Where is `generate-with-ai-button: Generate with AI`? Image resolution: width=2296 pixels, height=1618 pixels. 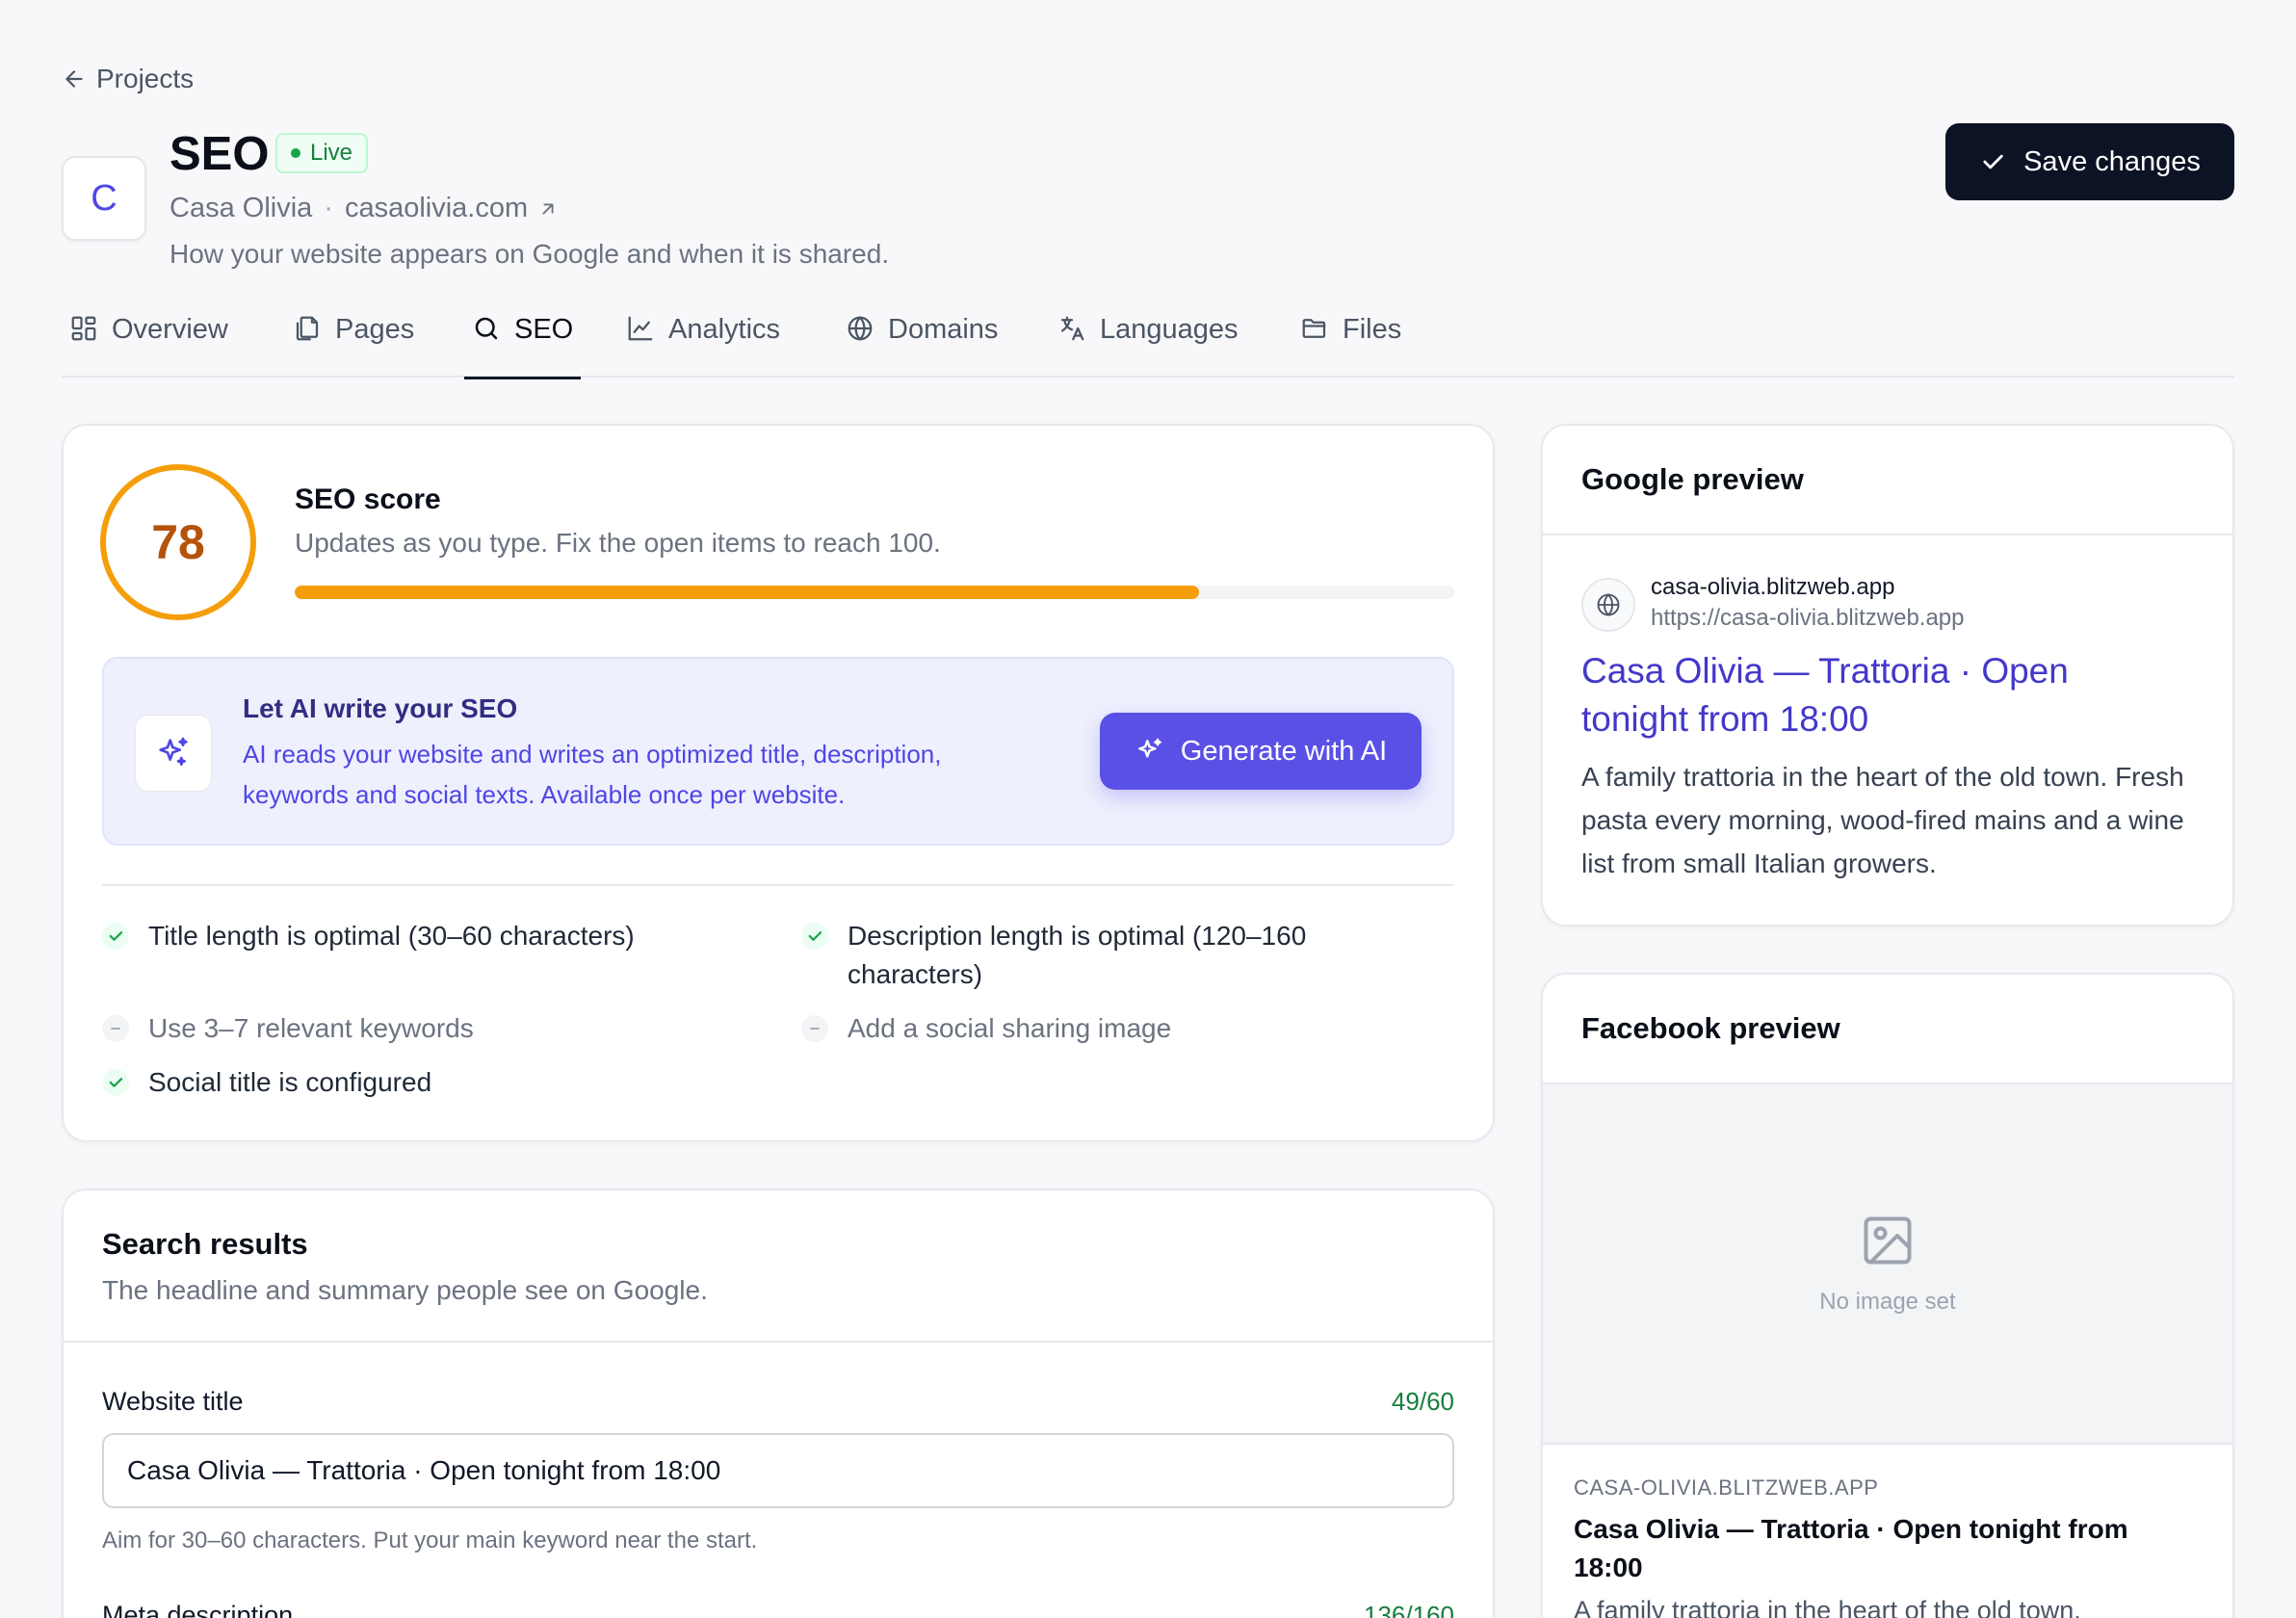
generate-with-ai-button: Generate with AI is located at coordinates (1261, 751).